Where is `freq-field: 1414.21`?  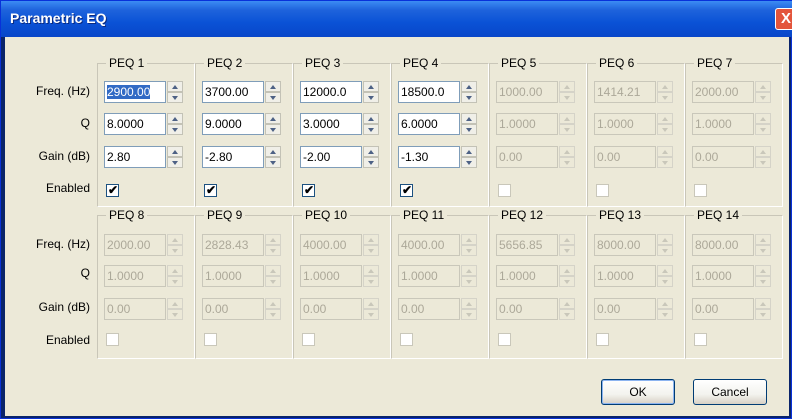
freq-field: 1414.21 is located at coordinates (625, 92).